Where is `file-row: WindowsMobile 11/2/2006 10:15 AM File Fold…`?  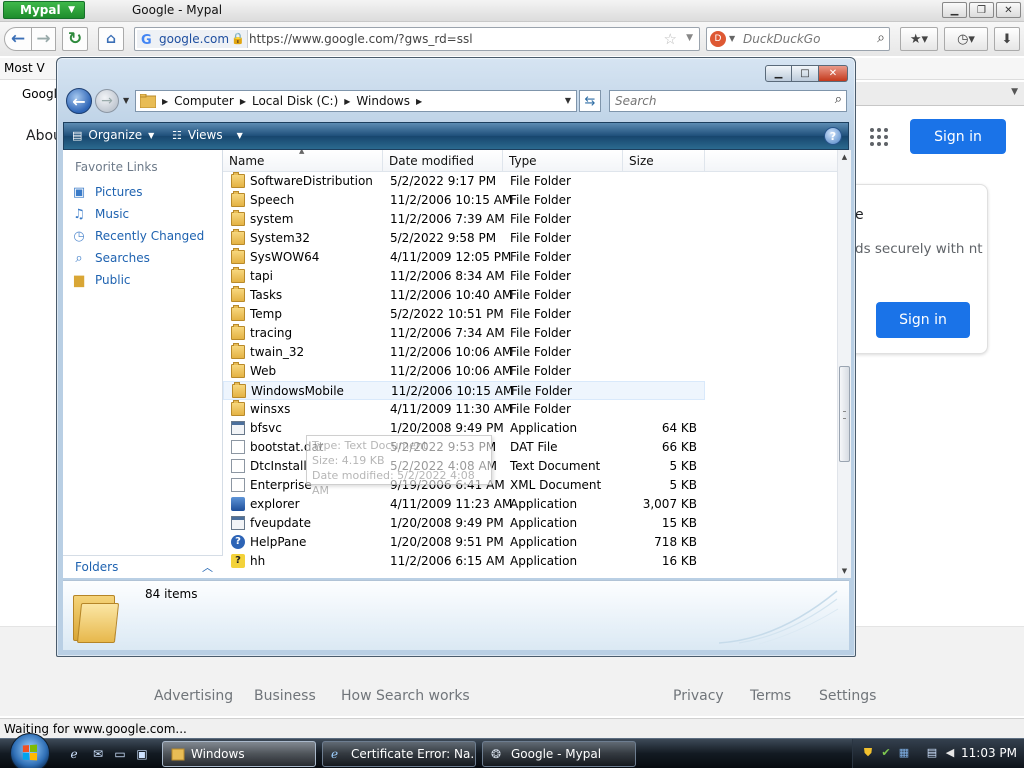 file-row: WindowsMobile 11/2/2006 10:15 AM File Fold… is located at coordinates (464, 390).